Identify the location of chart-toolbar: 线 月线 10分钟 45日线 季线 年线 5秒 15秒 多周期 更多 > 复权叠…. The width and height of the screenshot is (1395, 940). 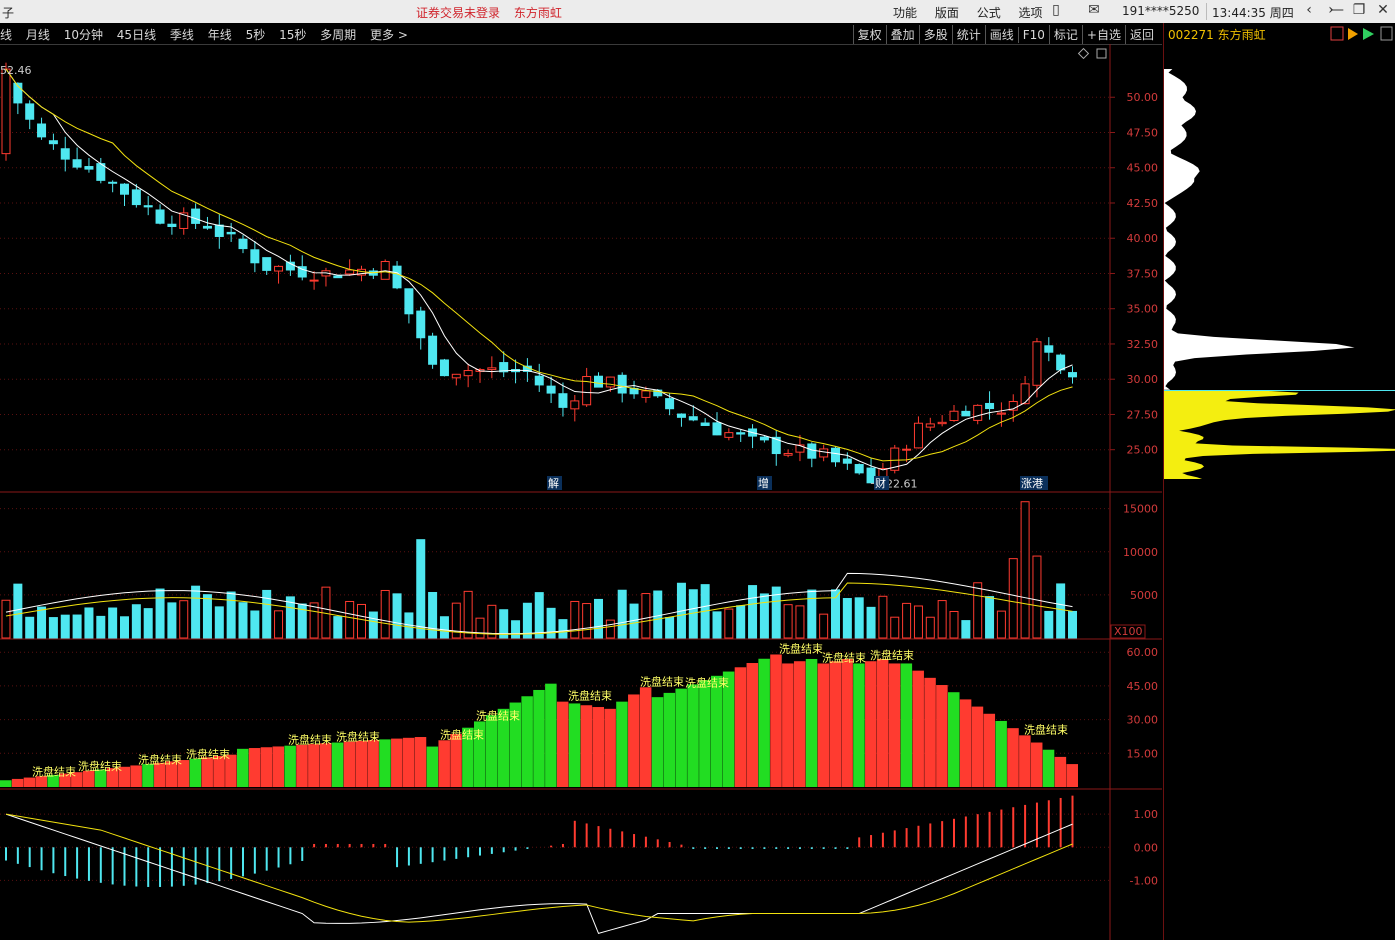
(581, 34).